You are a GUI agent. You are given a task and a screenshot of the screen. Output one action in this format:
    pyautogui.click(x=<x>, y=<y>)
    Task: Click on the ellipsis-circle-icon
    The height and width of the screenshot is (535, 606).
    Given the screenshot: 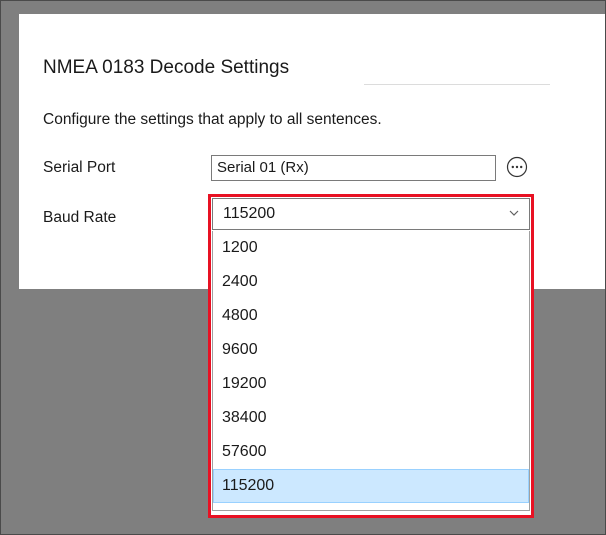 What is the action you would take?
    pyautogui.click(x=517, y=167)
    